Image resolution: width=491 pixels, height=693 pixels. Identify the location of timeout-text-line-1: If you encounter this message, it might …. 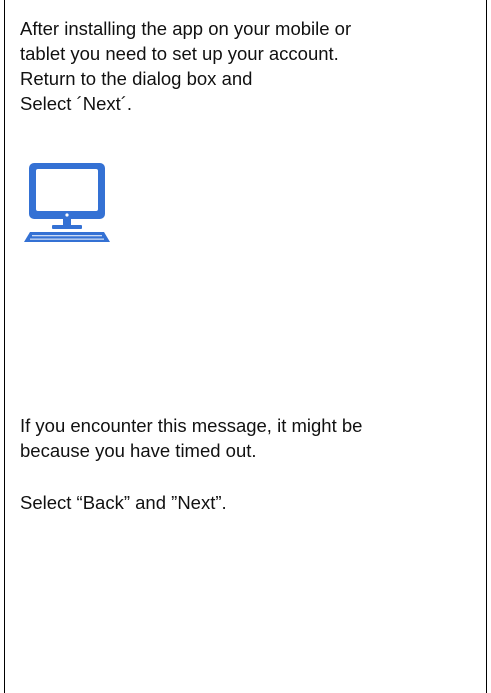
(191, 425).